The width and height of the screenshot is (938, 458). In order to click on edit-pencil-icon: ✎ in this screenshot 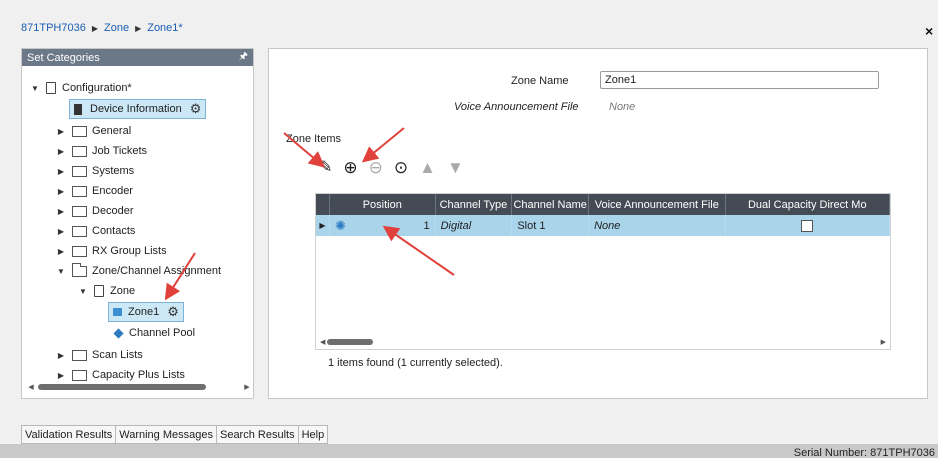, I will do `click(325, 167)`.